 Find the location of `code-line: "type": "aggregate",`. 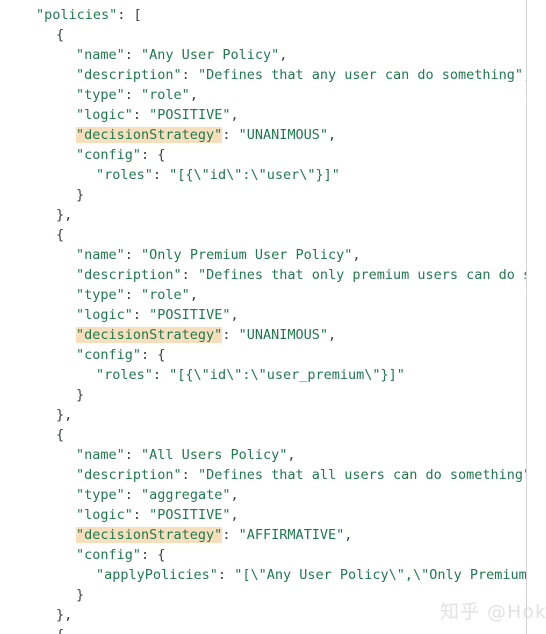

code-line: "type": "aggregate", is located at coordinates (263, 495).